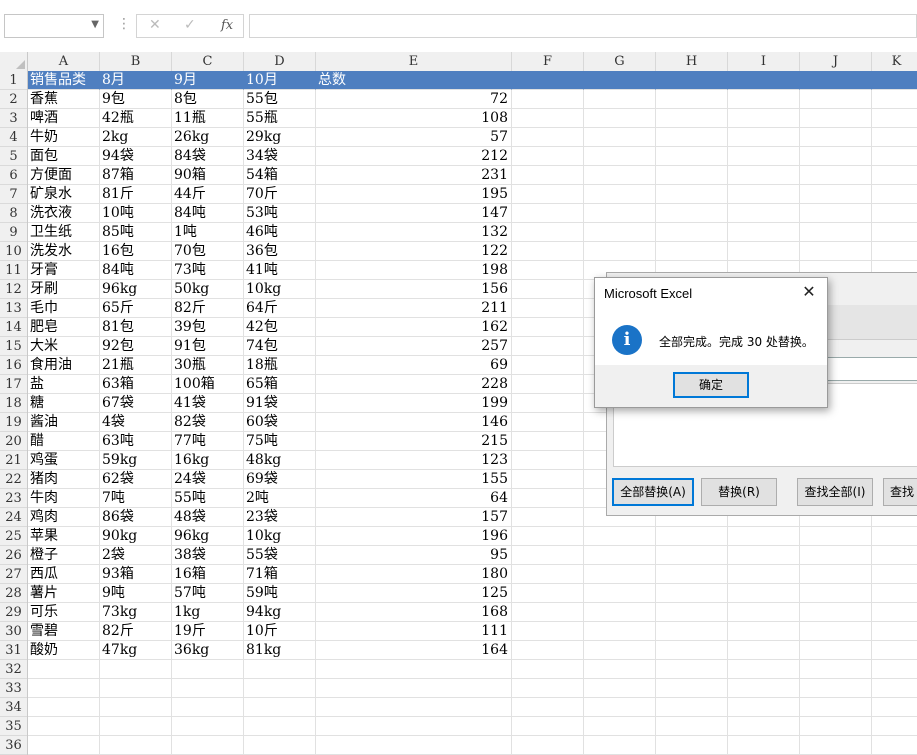 Image resolution: width=917 pixels, height=755 pixels. What do you see at coordinates (414, 574) in the screenshot?
I see `cell: 180` at bounding box center [414, 574].